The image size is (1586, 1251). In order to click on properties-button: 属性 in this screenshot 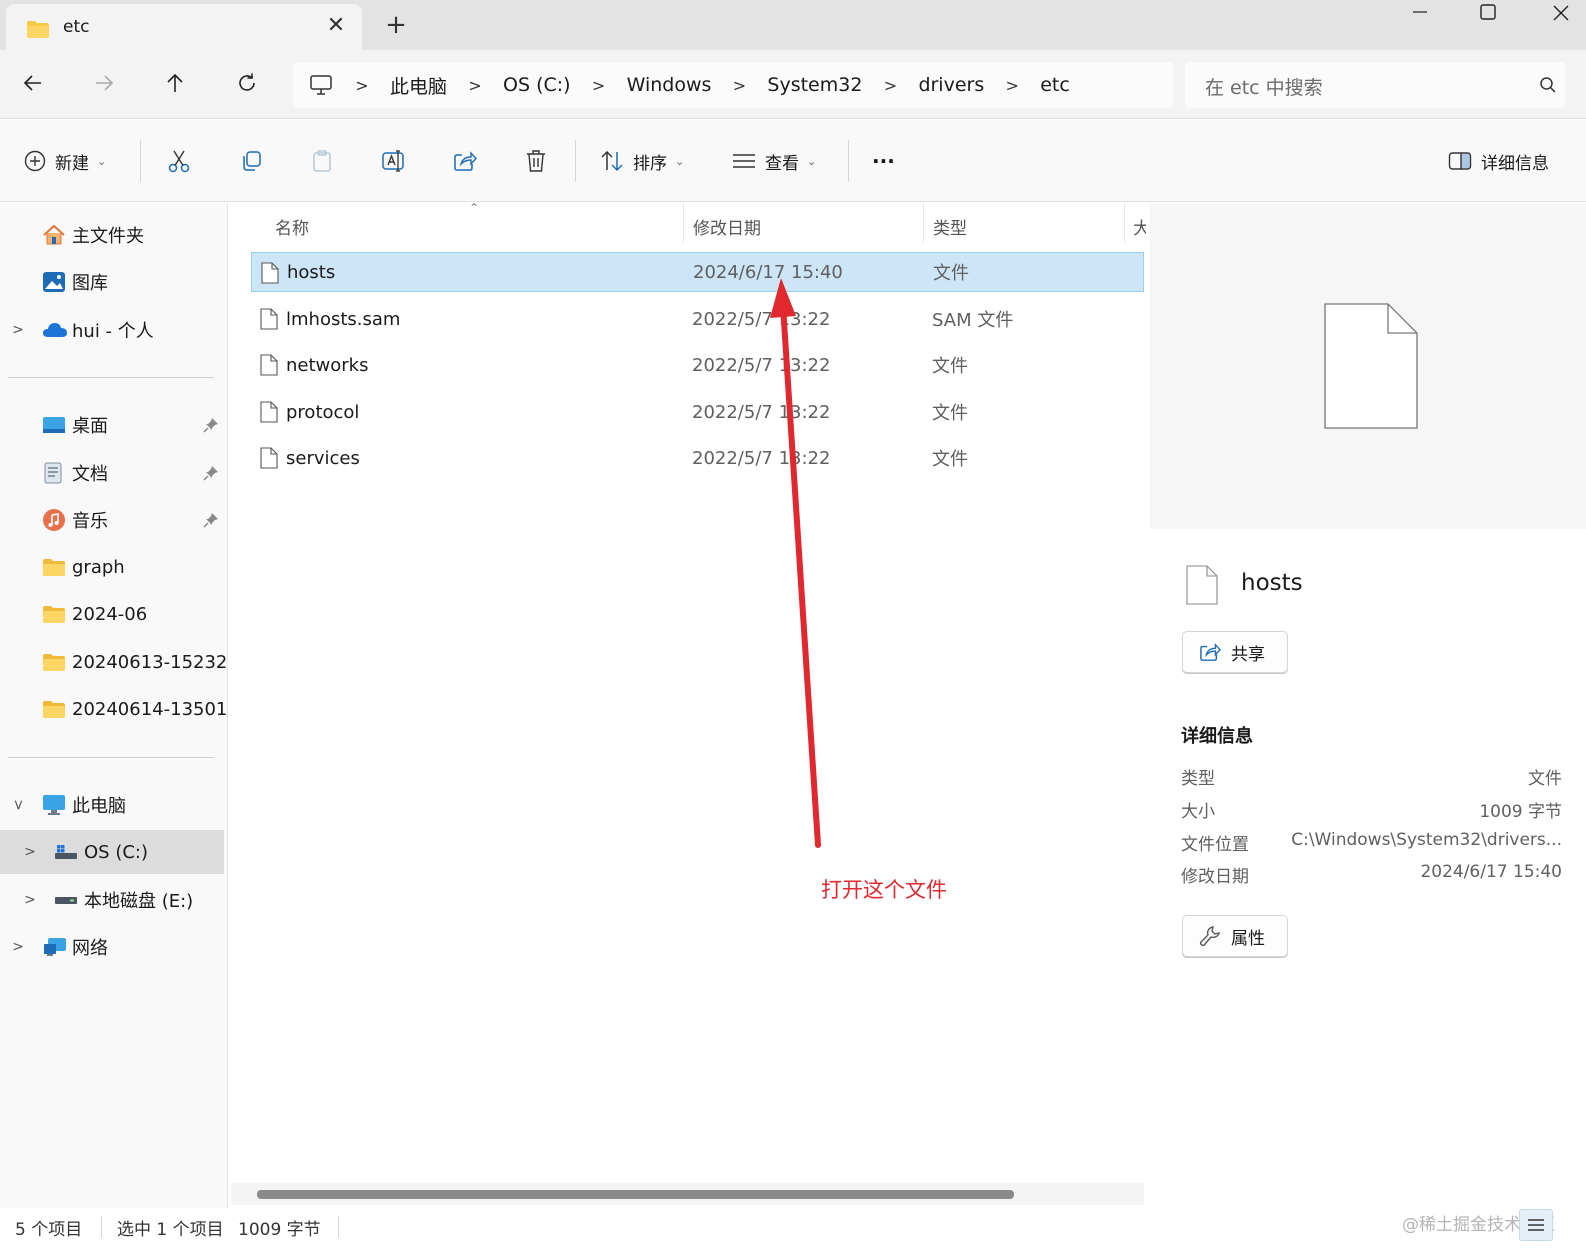, I will do `click(1235, 936)`.